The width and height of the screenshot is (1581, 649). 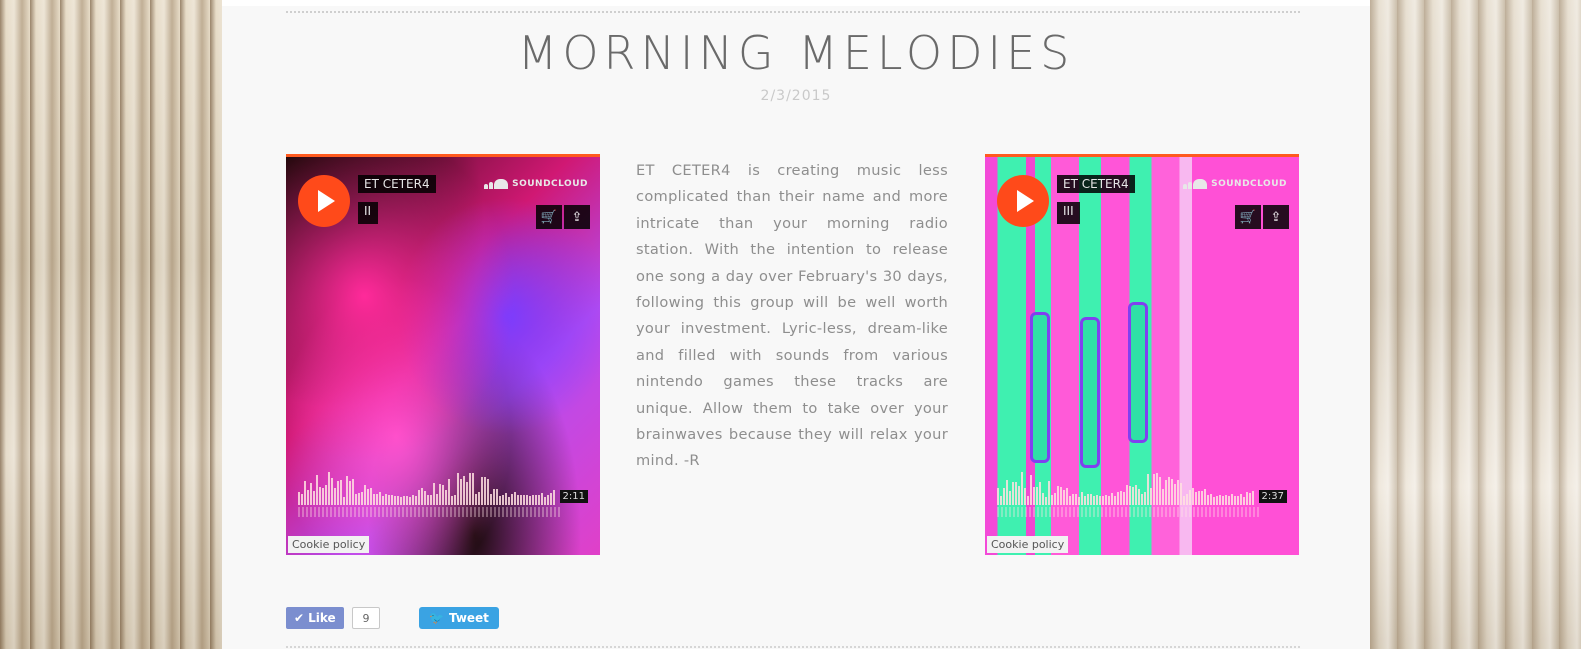 I want to click on divider-top, so click(x=793, y=12).